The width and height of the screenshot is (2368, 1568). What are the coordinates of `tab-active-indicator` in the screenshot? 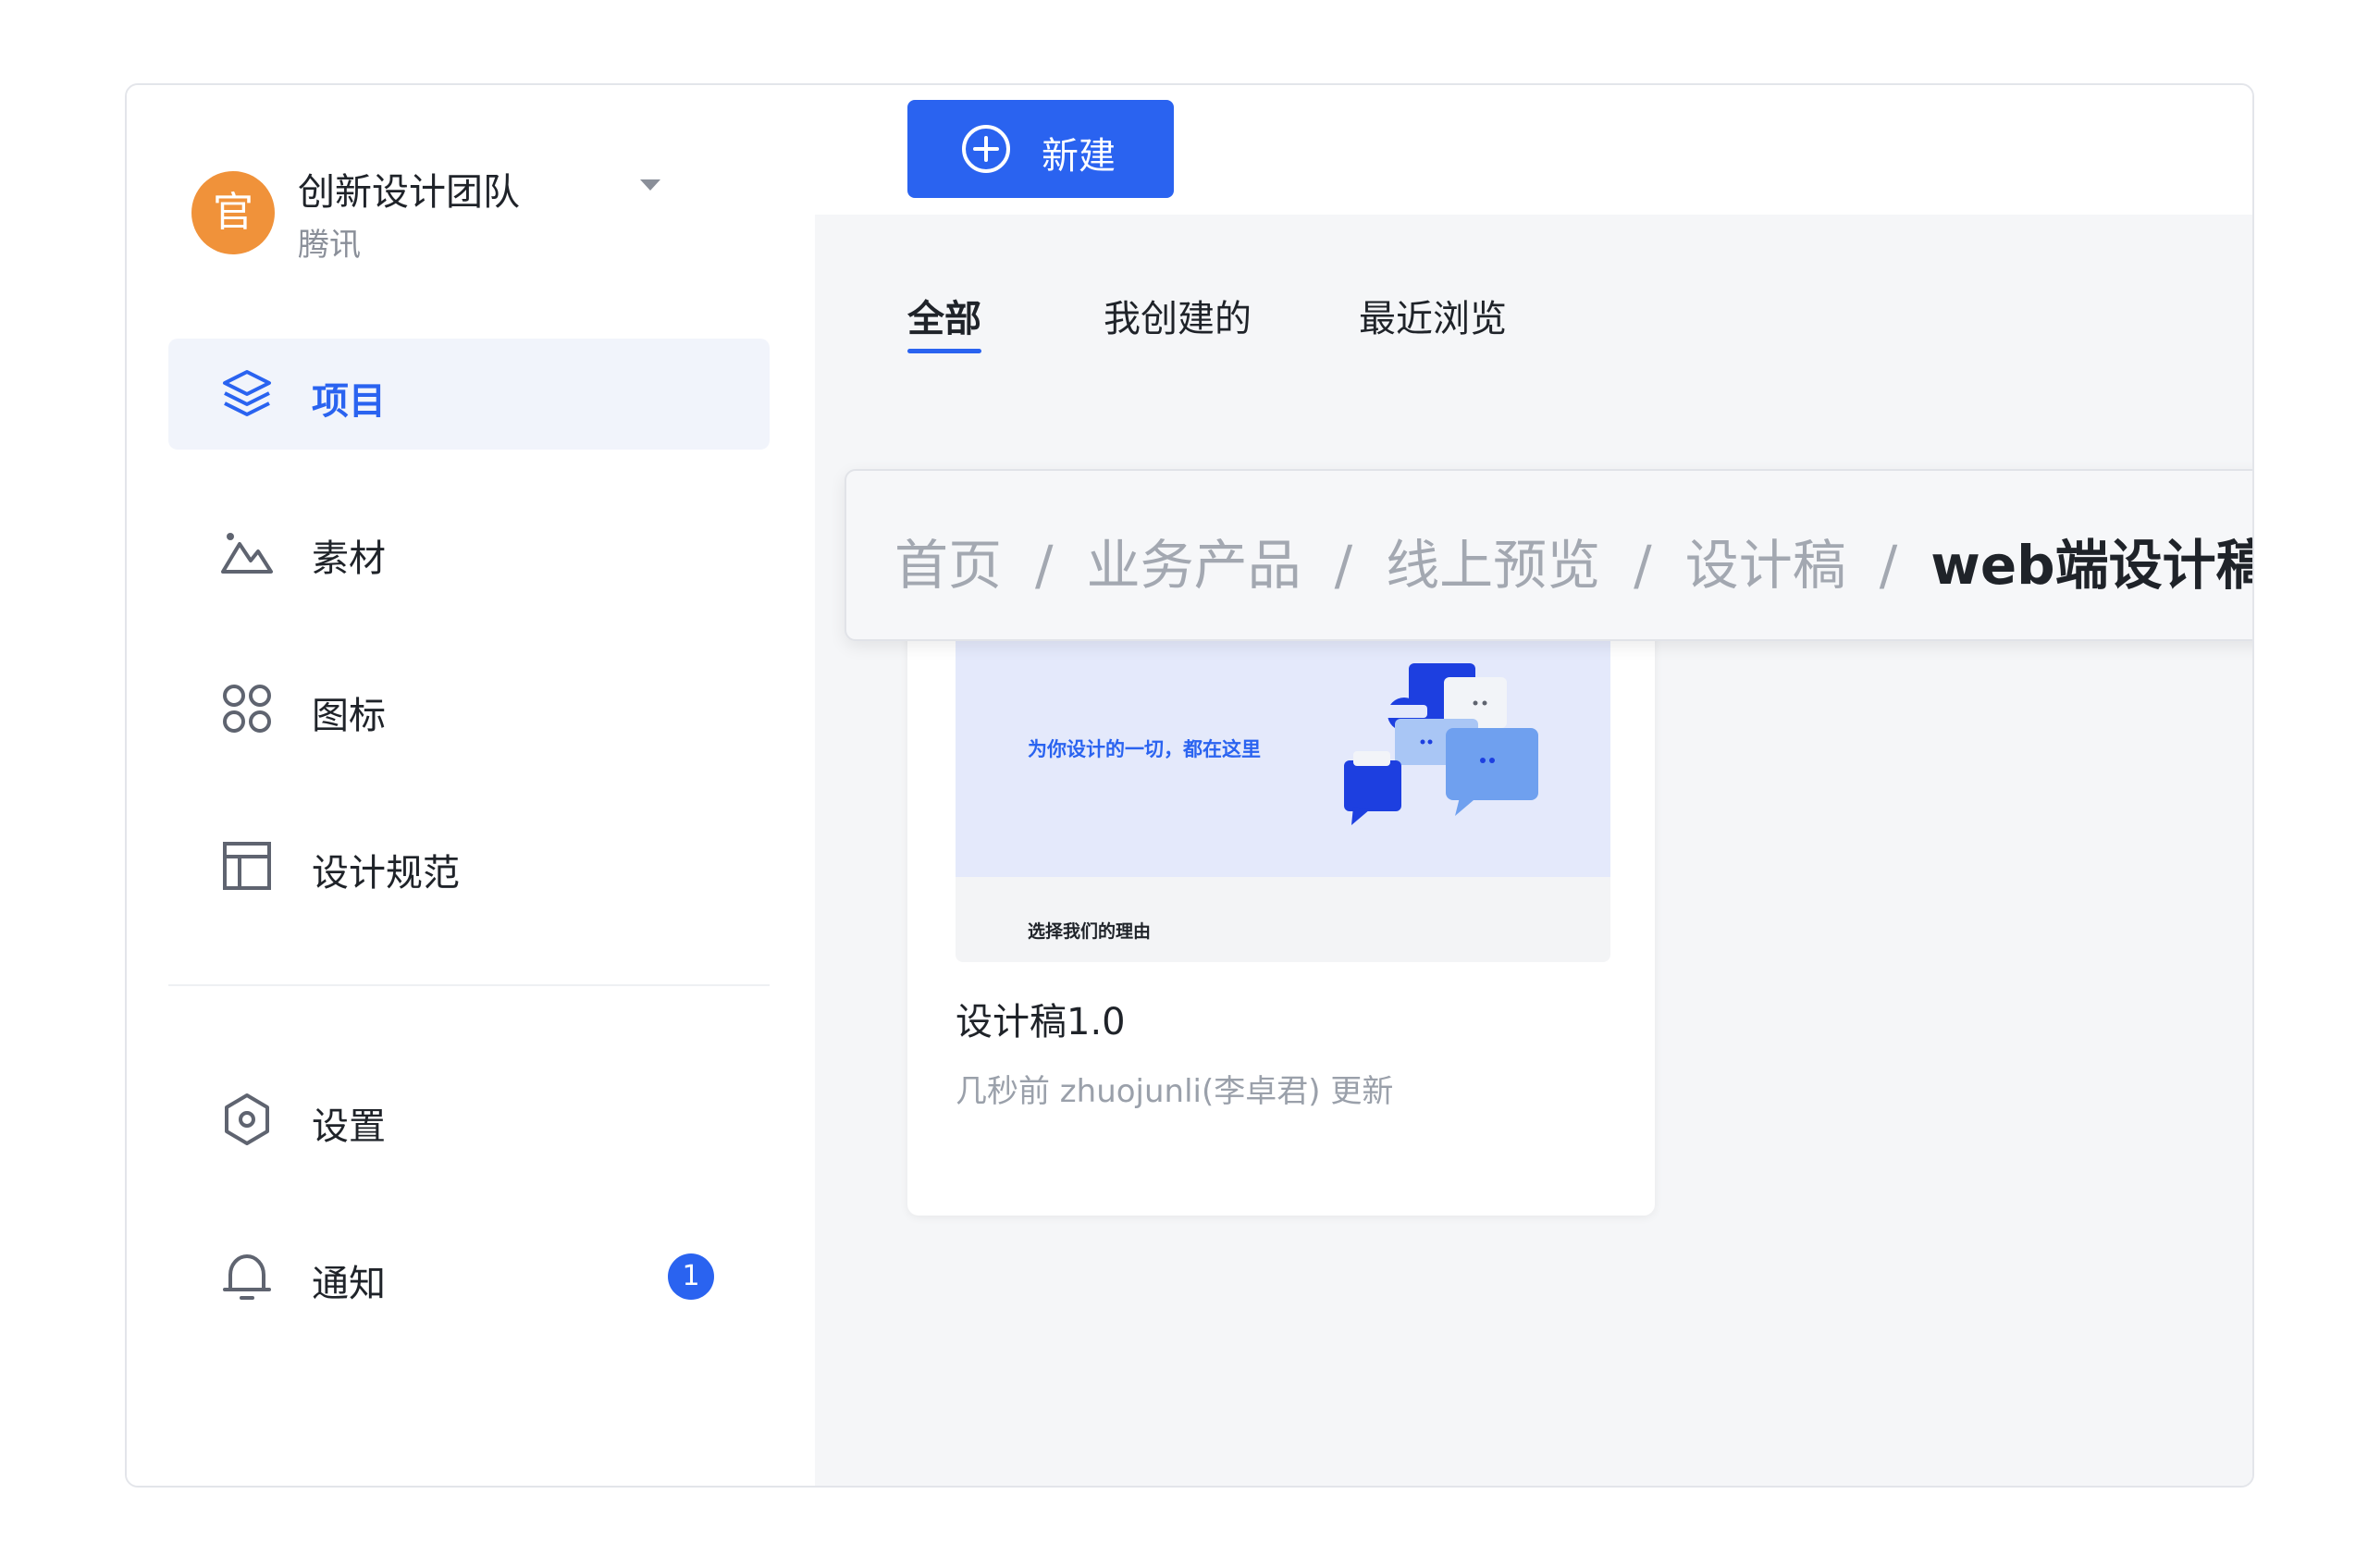 It's located at (944, 351).